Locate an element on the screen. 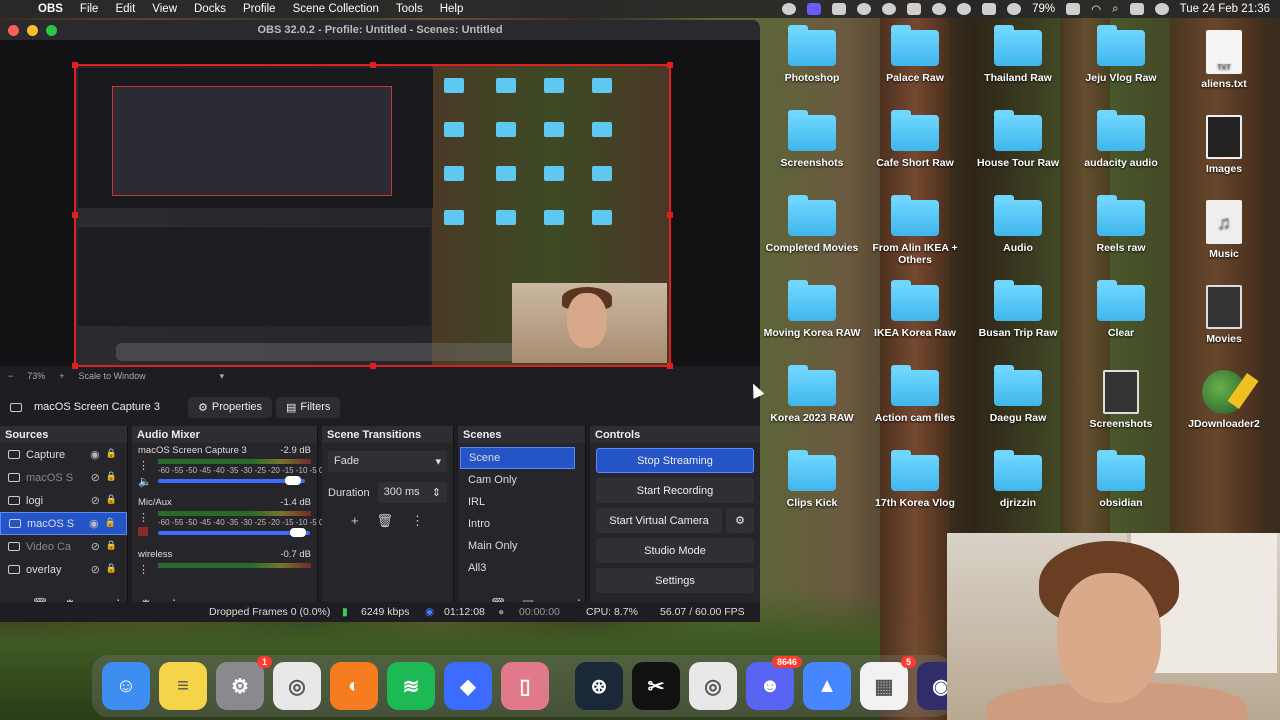 The width and height of the screenshot is (1280, 720). start-recording-button: Start Recording is located at coordinates (675, 490).